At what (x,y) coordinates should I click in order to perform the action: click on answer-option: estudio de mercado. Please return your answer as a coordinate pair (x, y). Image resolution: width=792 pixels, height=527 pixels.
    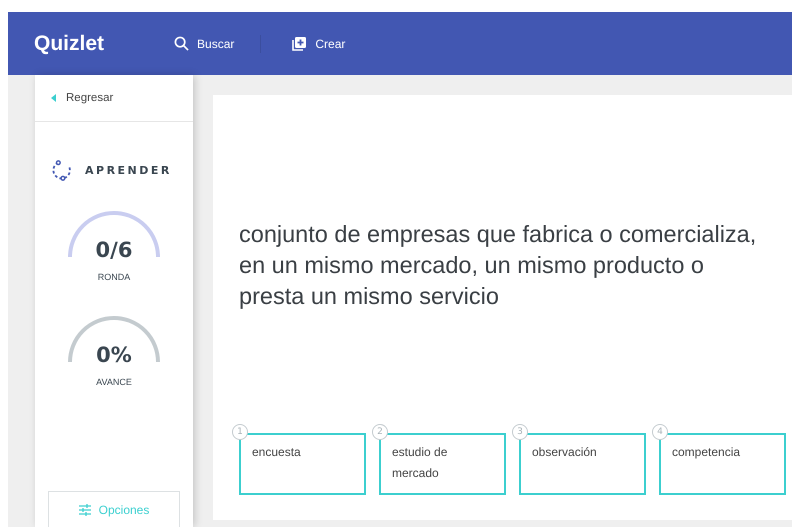
    Looking at the image, I should click on (442, 464).